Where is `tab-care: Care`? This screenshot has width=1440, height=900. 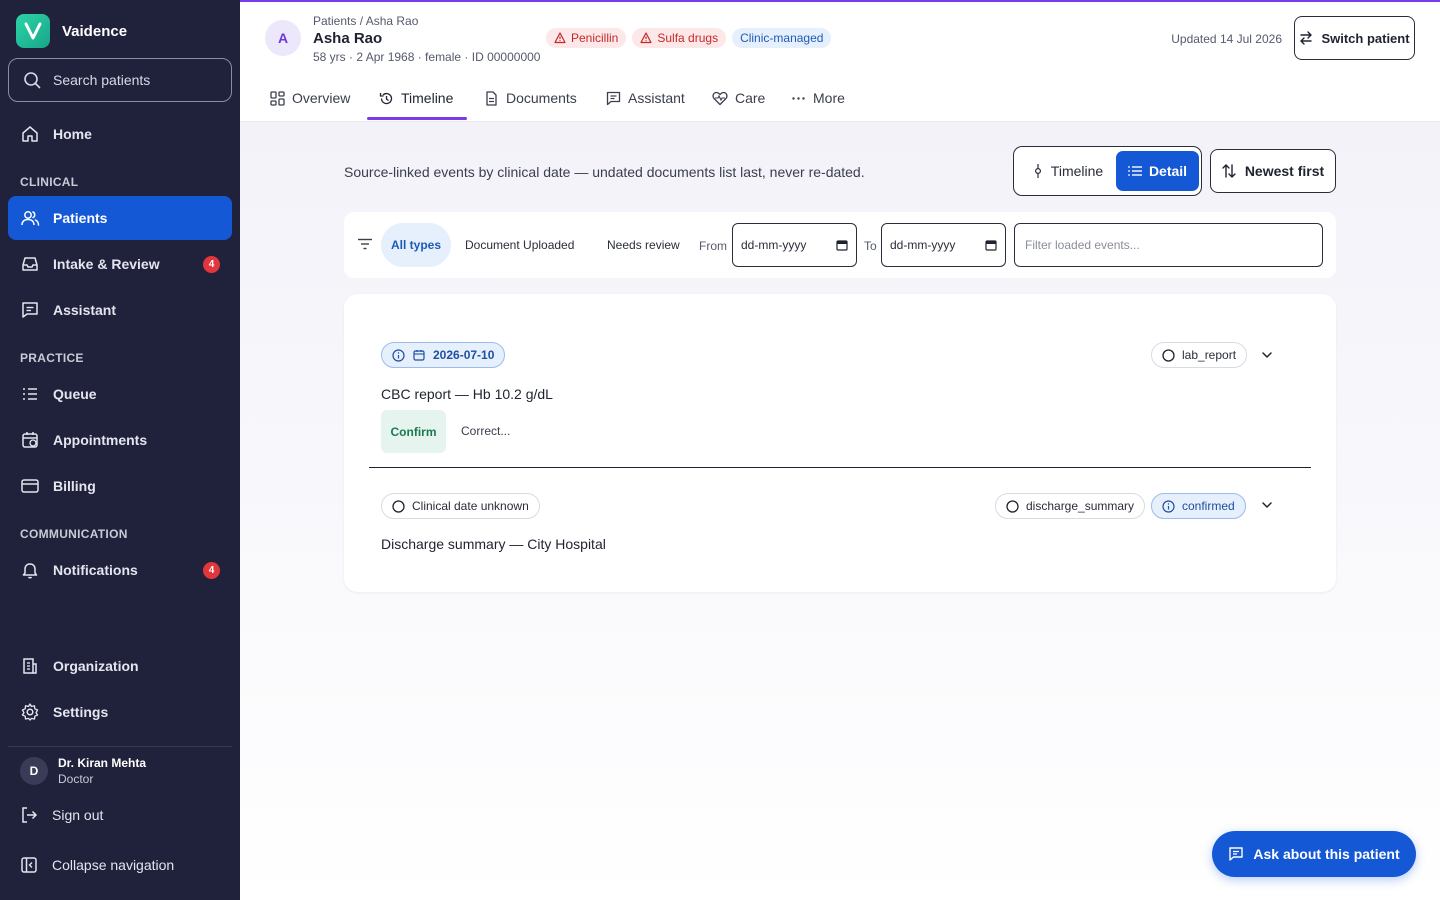 tab-care: Care is located at coordinates (738, 98).